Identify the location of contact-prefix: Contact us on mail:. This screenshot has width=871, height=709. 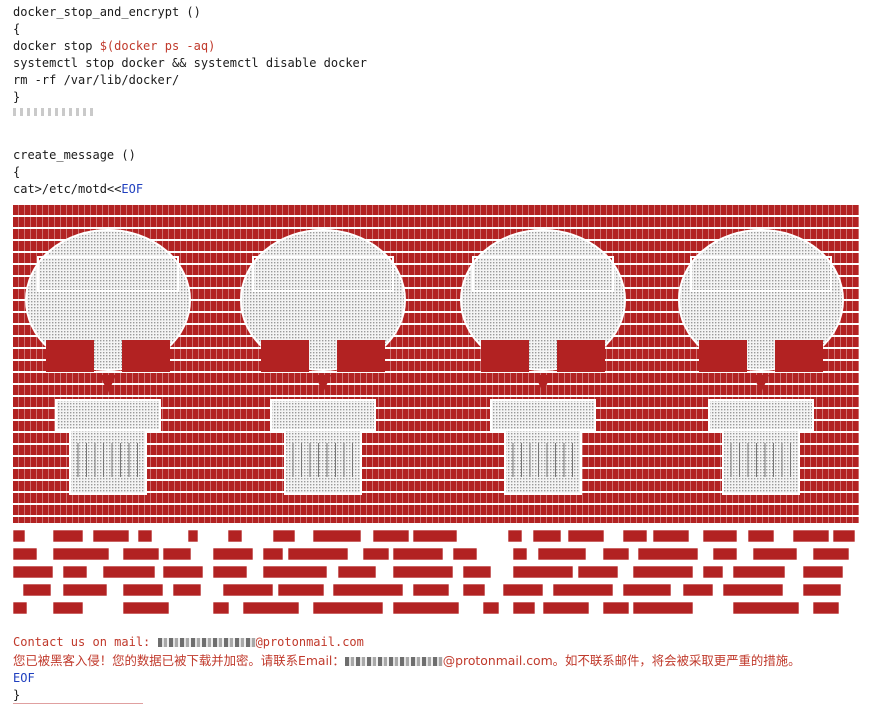
(85, 642).